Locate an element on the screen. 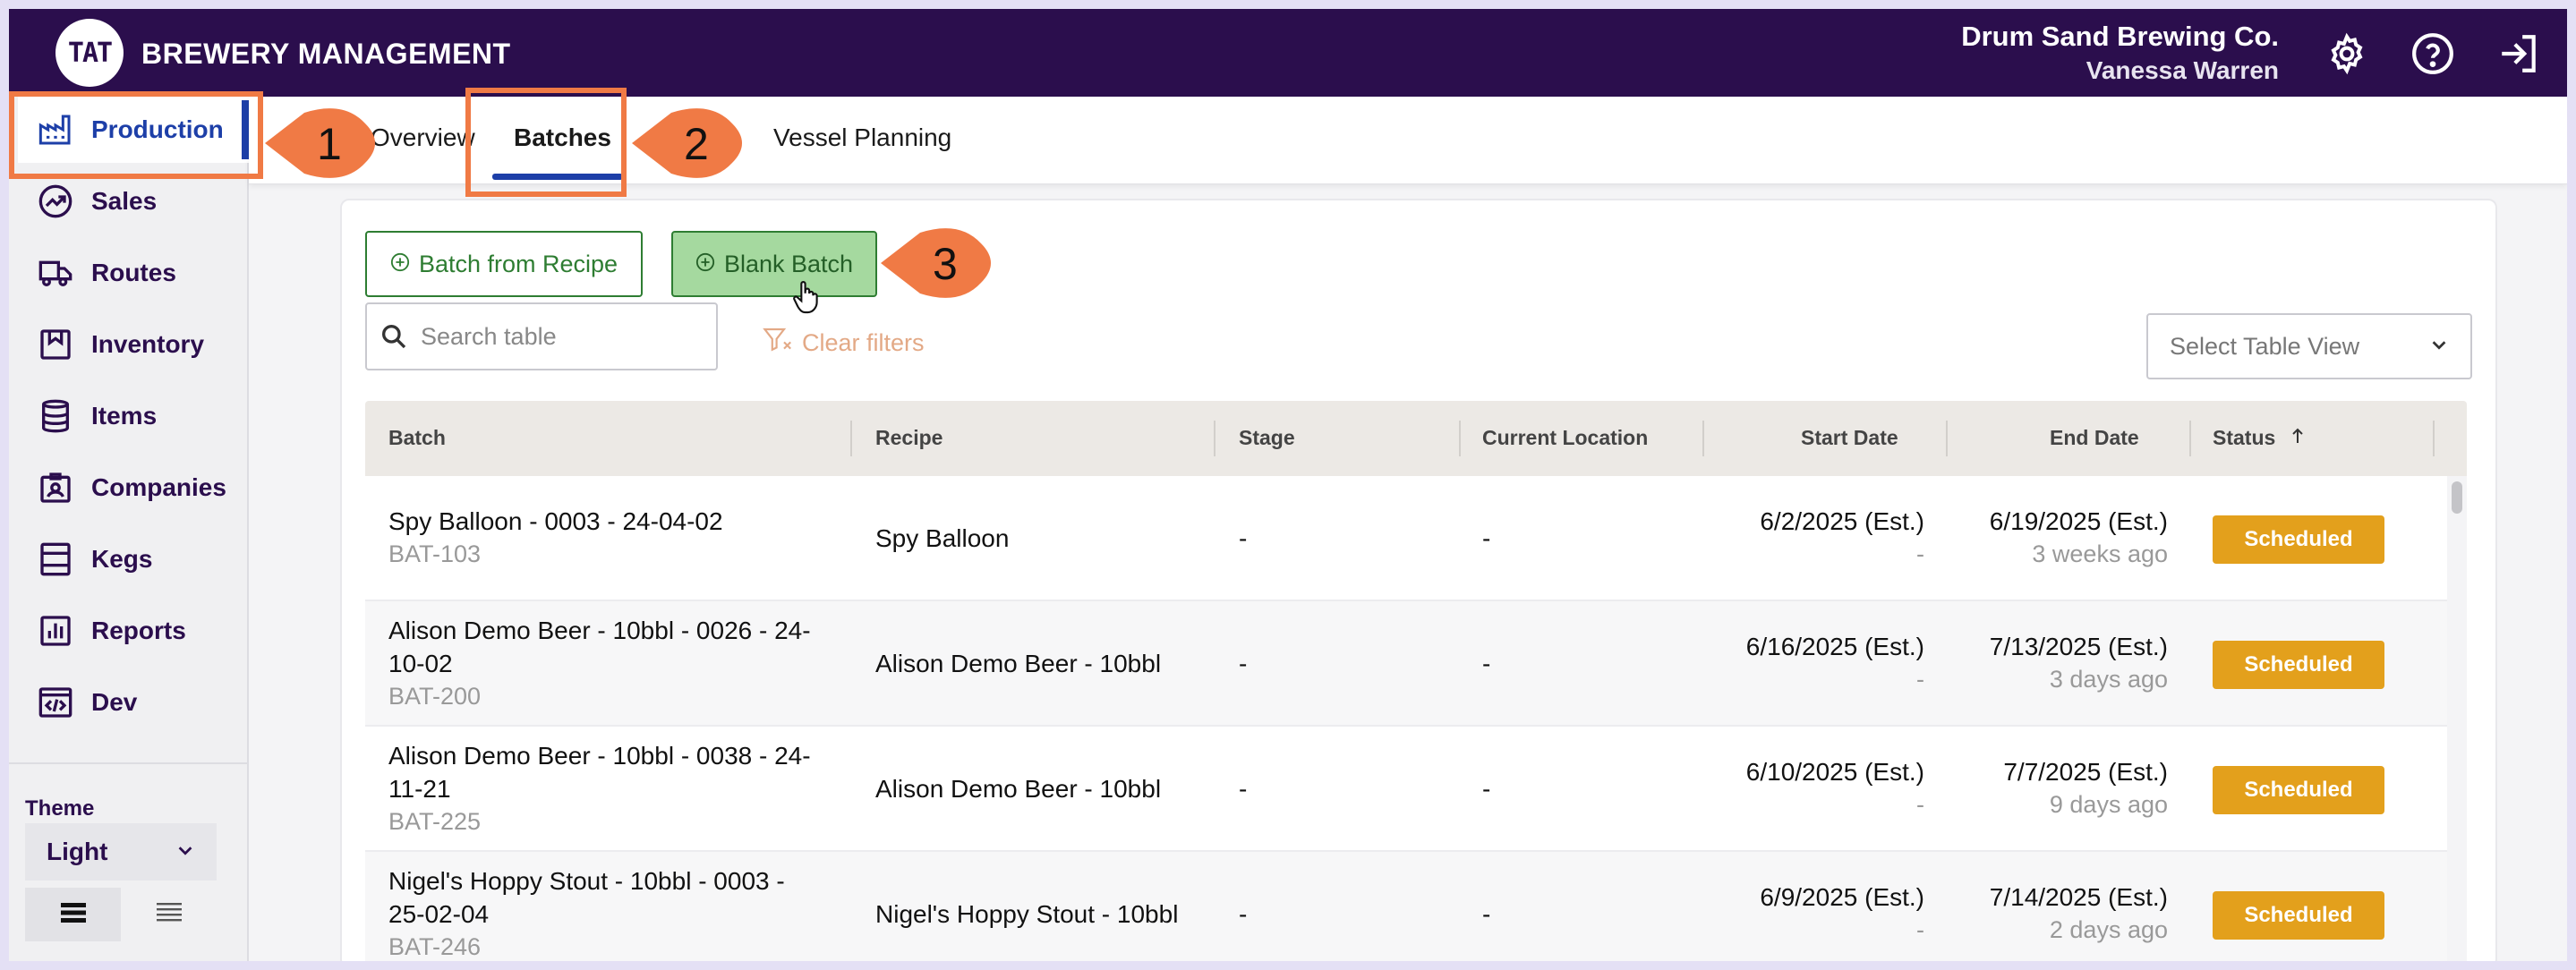 This screenshot has width=2576, height=970. sidebar-item-label: Routes is located at coordinates (133, 272).